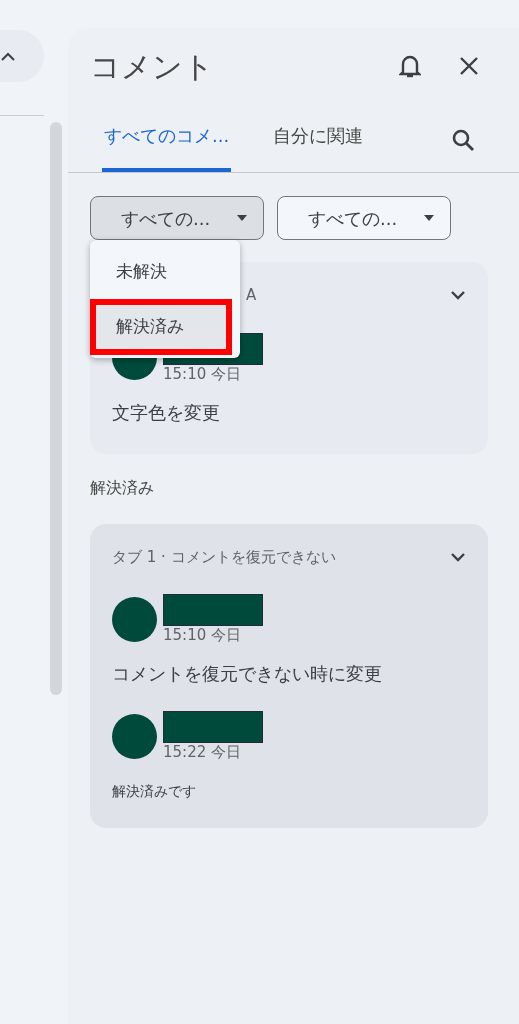 This screenshot has height=1024, width=519. What do you see at coordinates (202, 752) in the screenshot?
I see `comment-time: 15:22 今日` at bounding box center [202, 752].